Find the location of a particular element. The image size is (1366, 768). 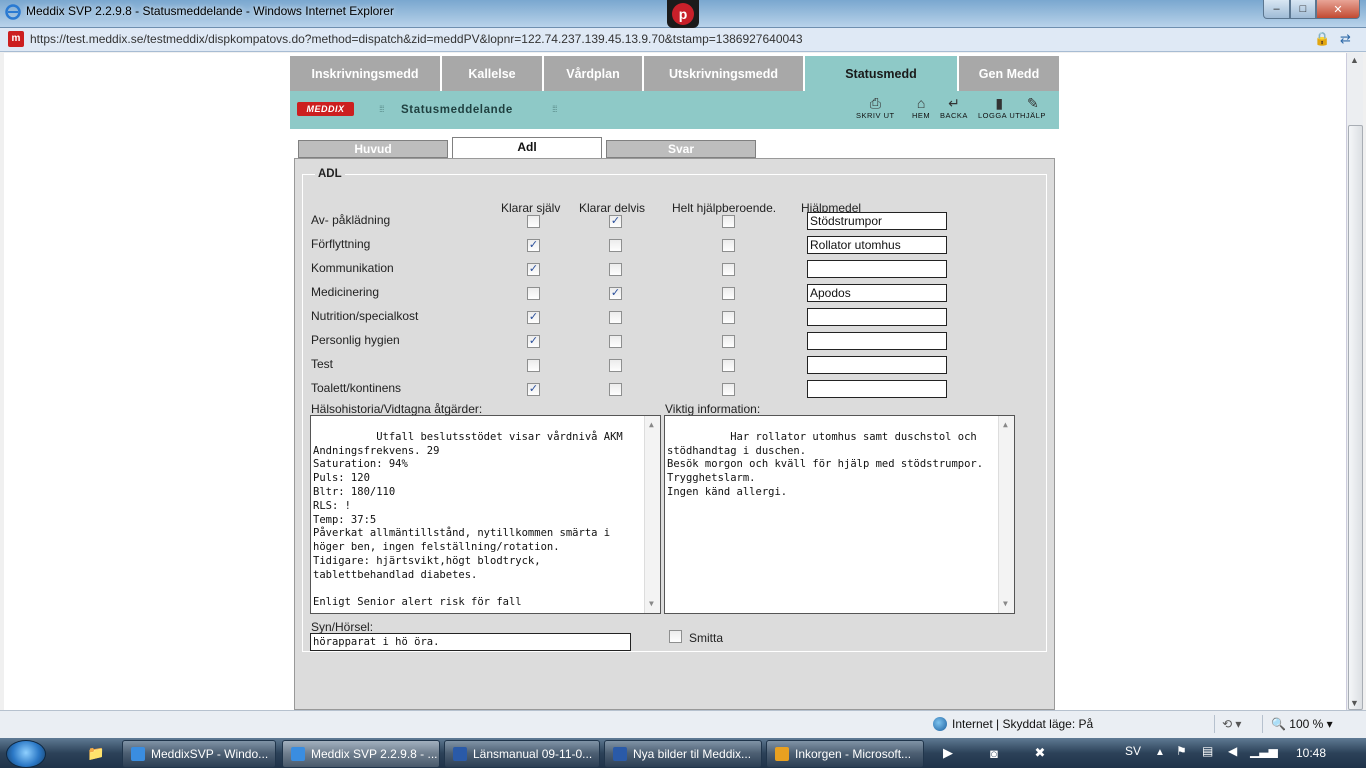

tab-kallelse: Kallelse is located at coordinates (493, 73).